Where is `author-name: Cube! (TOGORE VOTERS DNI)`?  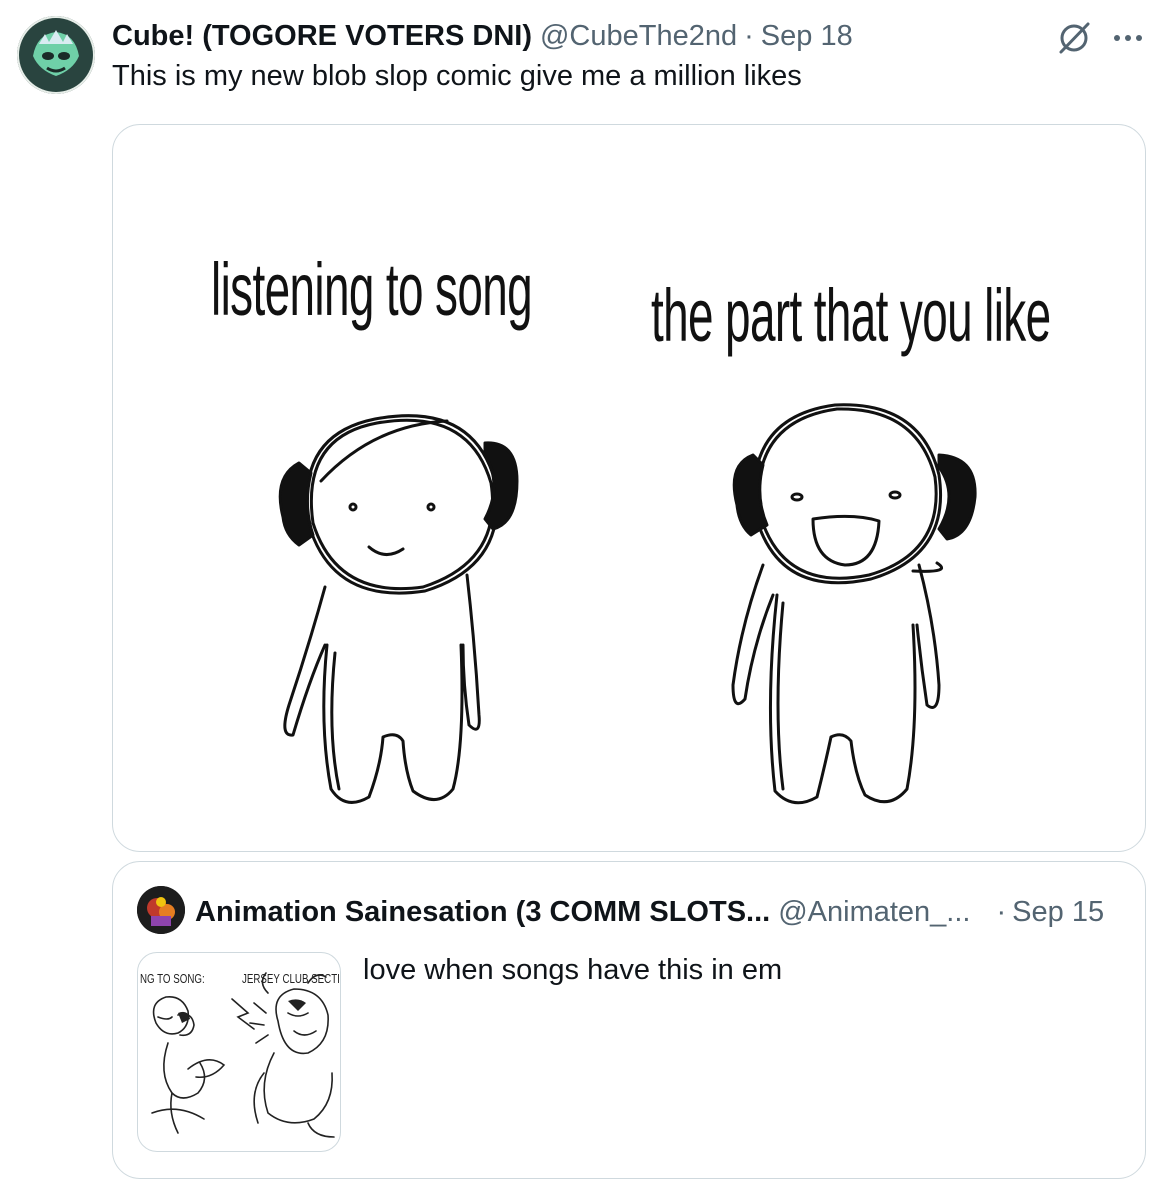
author-name: Cube! (TOGORE VOTERS DNI) is located at coordinates (322, 36).